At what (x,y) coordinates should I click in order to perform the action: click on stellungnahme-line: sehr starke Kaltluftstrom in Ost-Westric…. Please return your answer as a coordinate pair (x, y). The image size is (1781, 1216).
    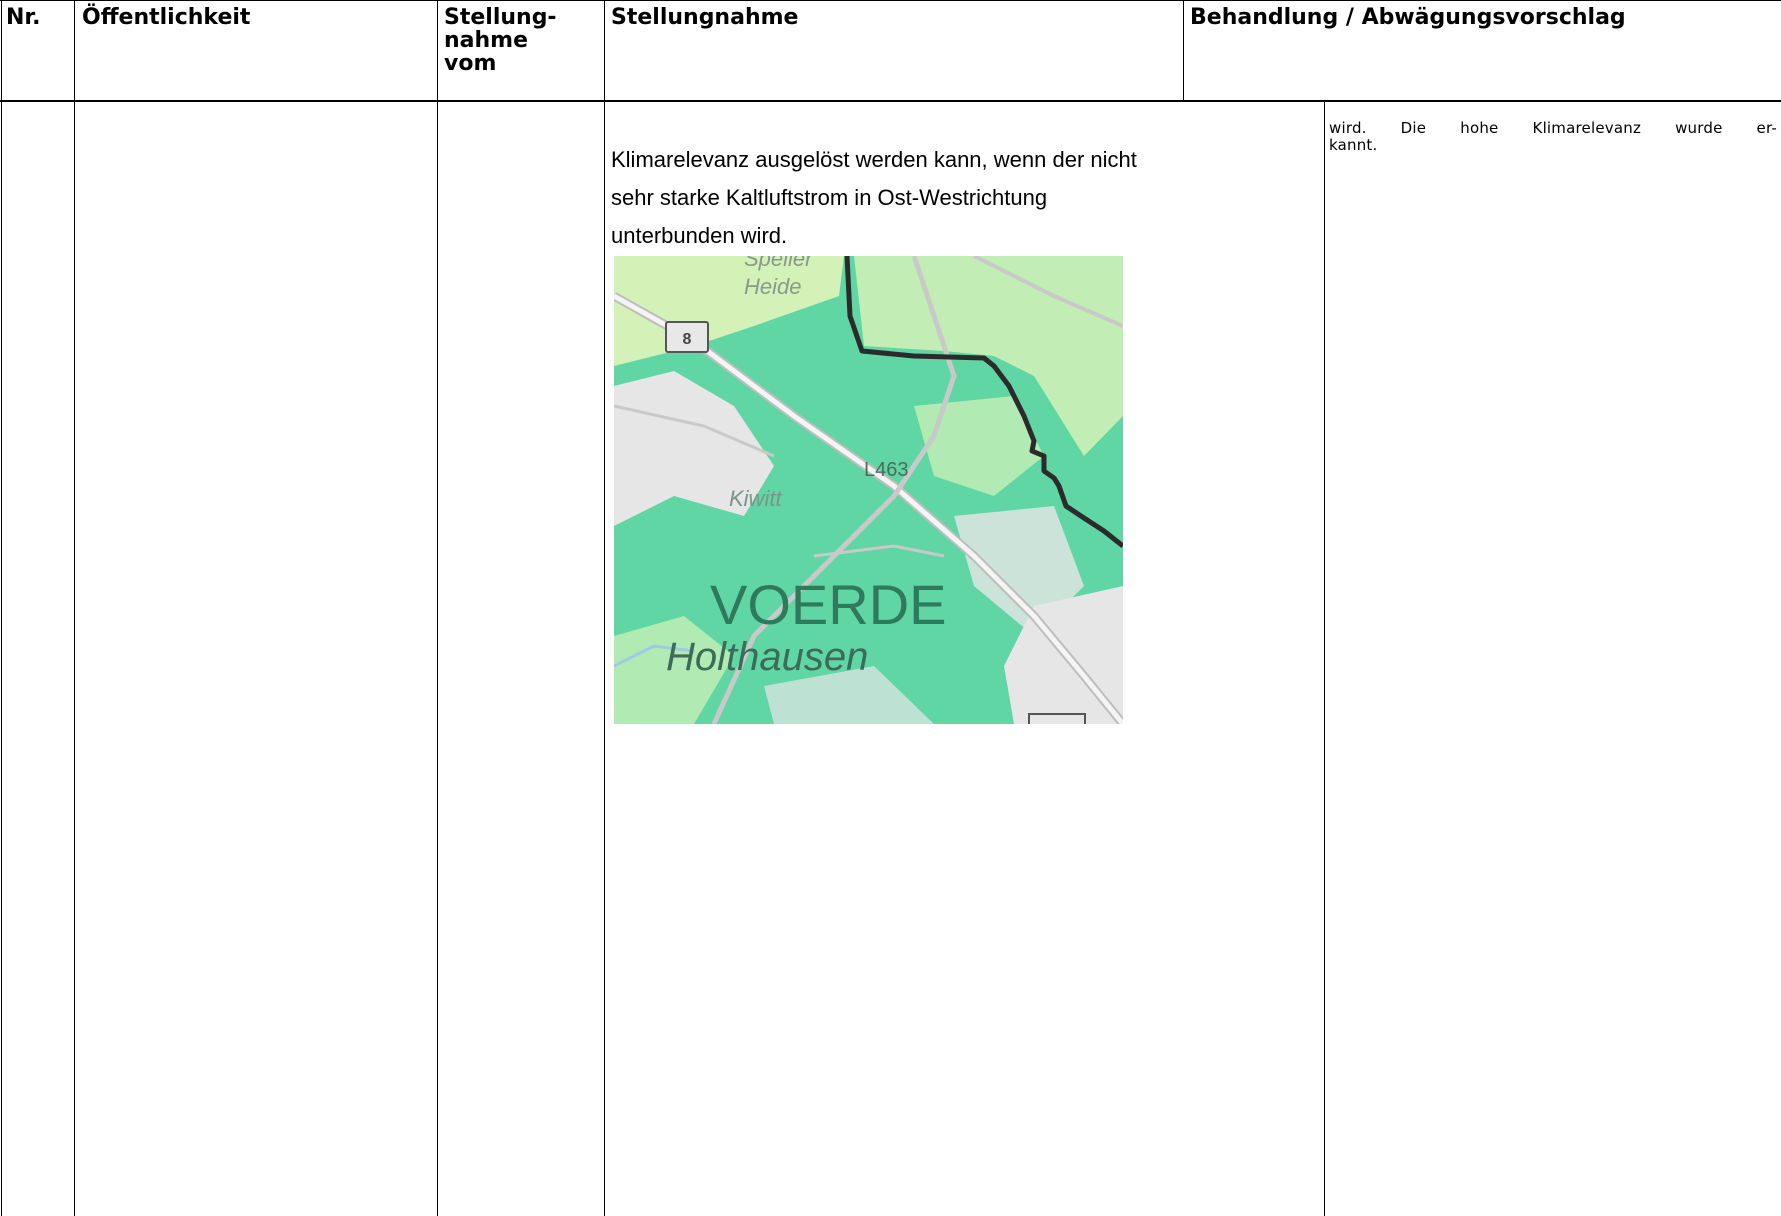
    Looking at the image, I should click on (829, 197).